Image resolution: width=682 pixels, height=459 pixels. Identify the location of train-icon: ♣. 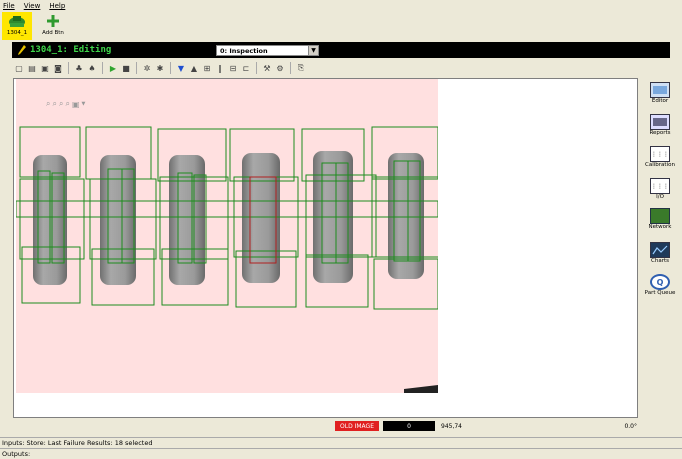
(79, 68).